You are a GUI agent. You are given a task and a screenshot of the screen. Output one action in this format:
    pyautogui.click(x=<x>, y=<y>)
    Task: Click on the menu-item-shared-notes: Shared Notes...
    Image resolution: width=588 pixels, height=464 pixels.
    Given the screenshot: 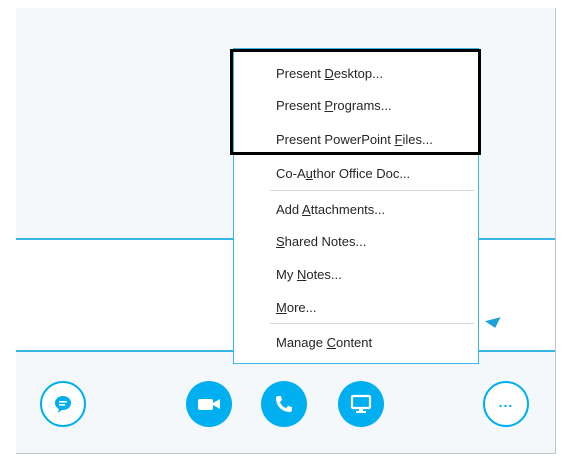 What is the action you would take?
    pyautogui.click(x=321, y=241)
    